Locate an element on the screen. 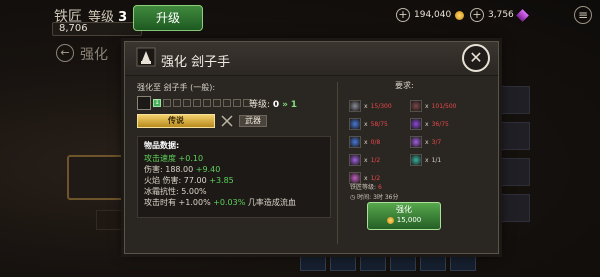 The height and width of the screenshot is (277, 600). stat-segment: 伤害: 188.00 is located at coordinates (170, 169).